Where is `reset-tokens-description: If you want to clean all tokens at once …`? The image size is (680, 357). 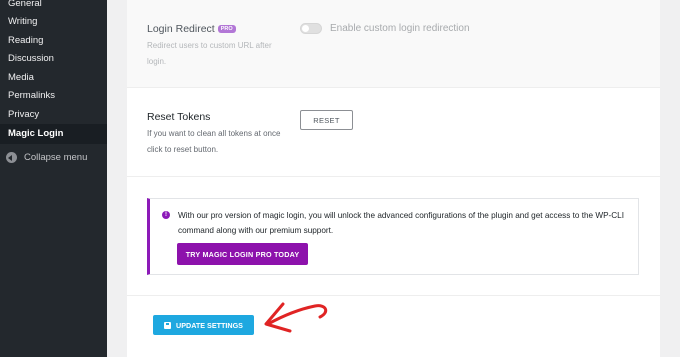 reset-tokens-description: If you want to clean all tokens at once … is located at coordinates (214, 141).